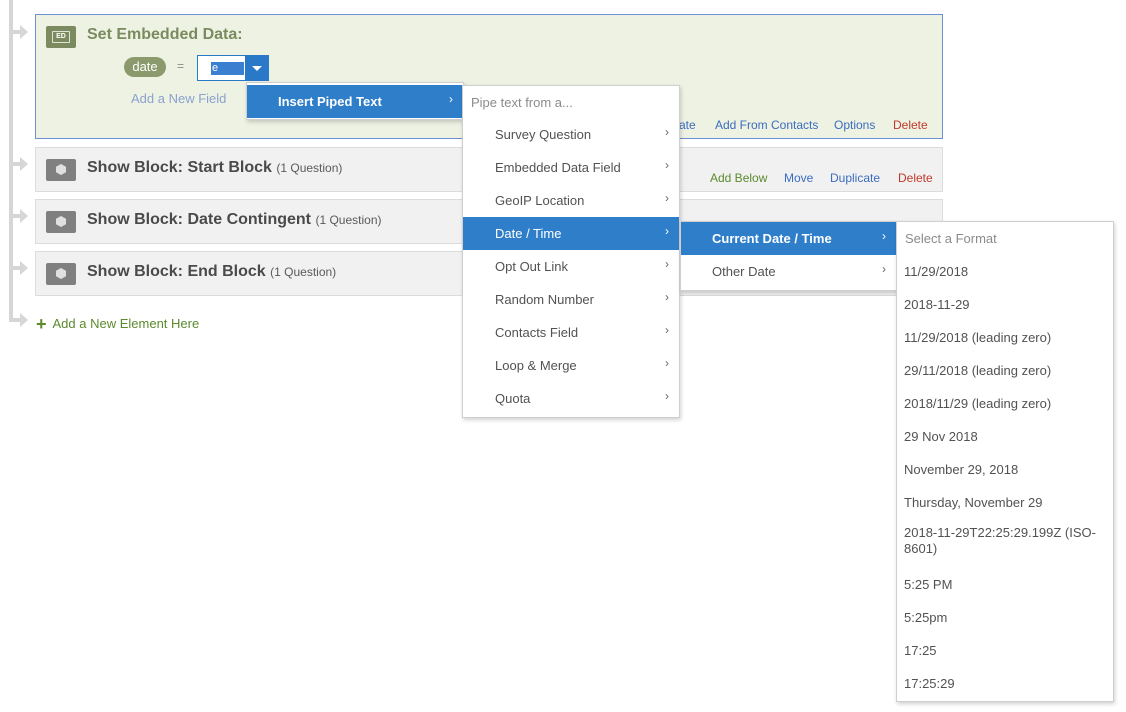 This screenshot has width=1126, height=712. Describe the element at coordinates (571, 299) in the screenshot. I see `menu-item-random-number: Random Number ›` at that location.